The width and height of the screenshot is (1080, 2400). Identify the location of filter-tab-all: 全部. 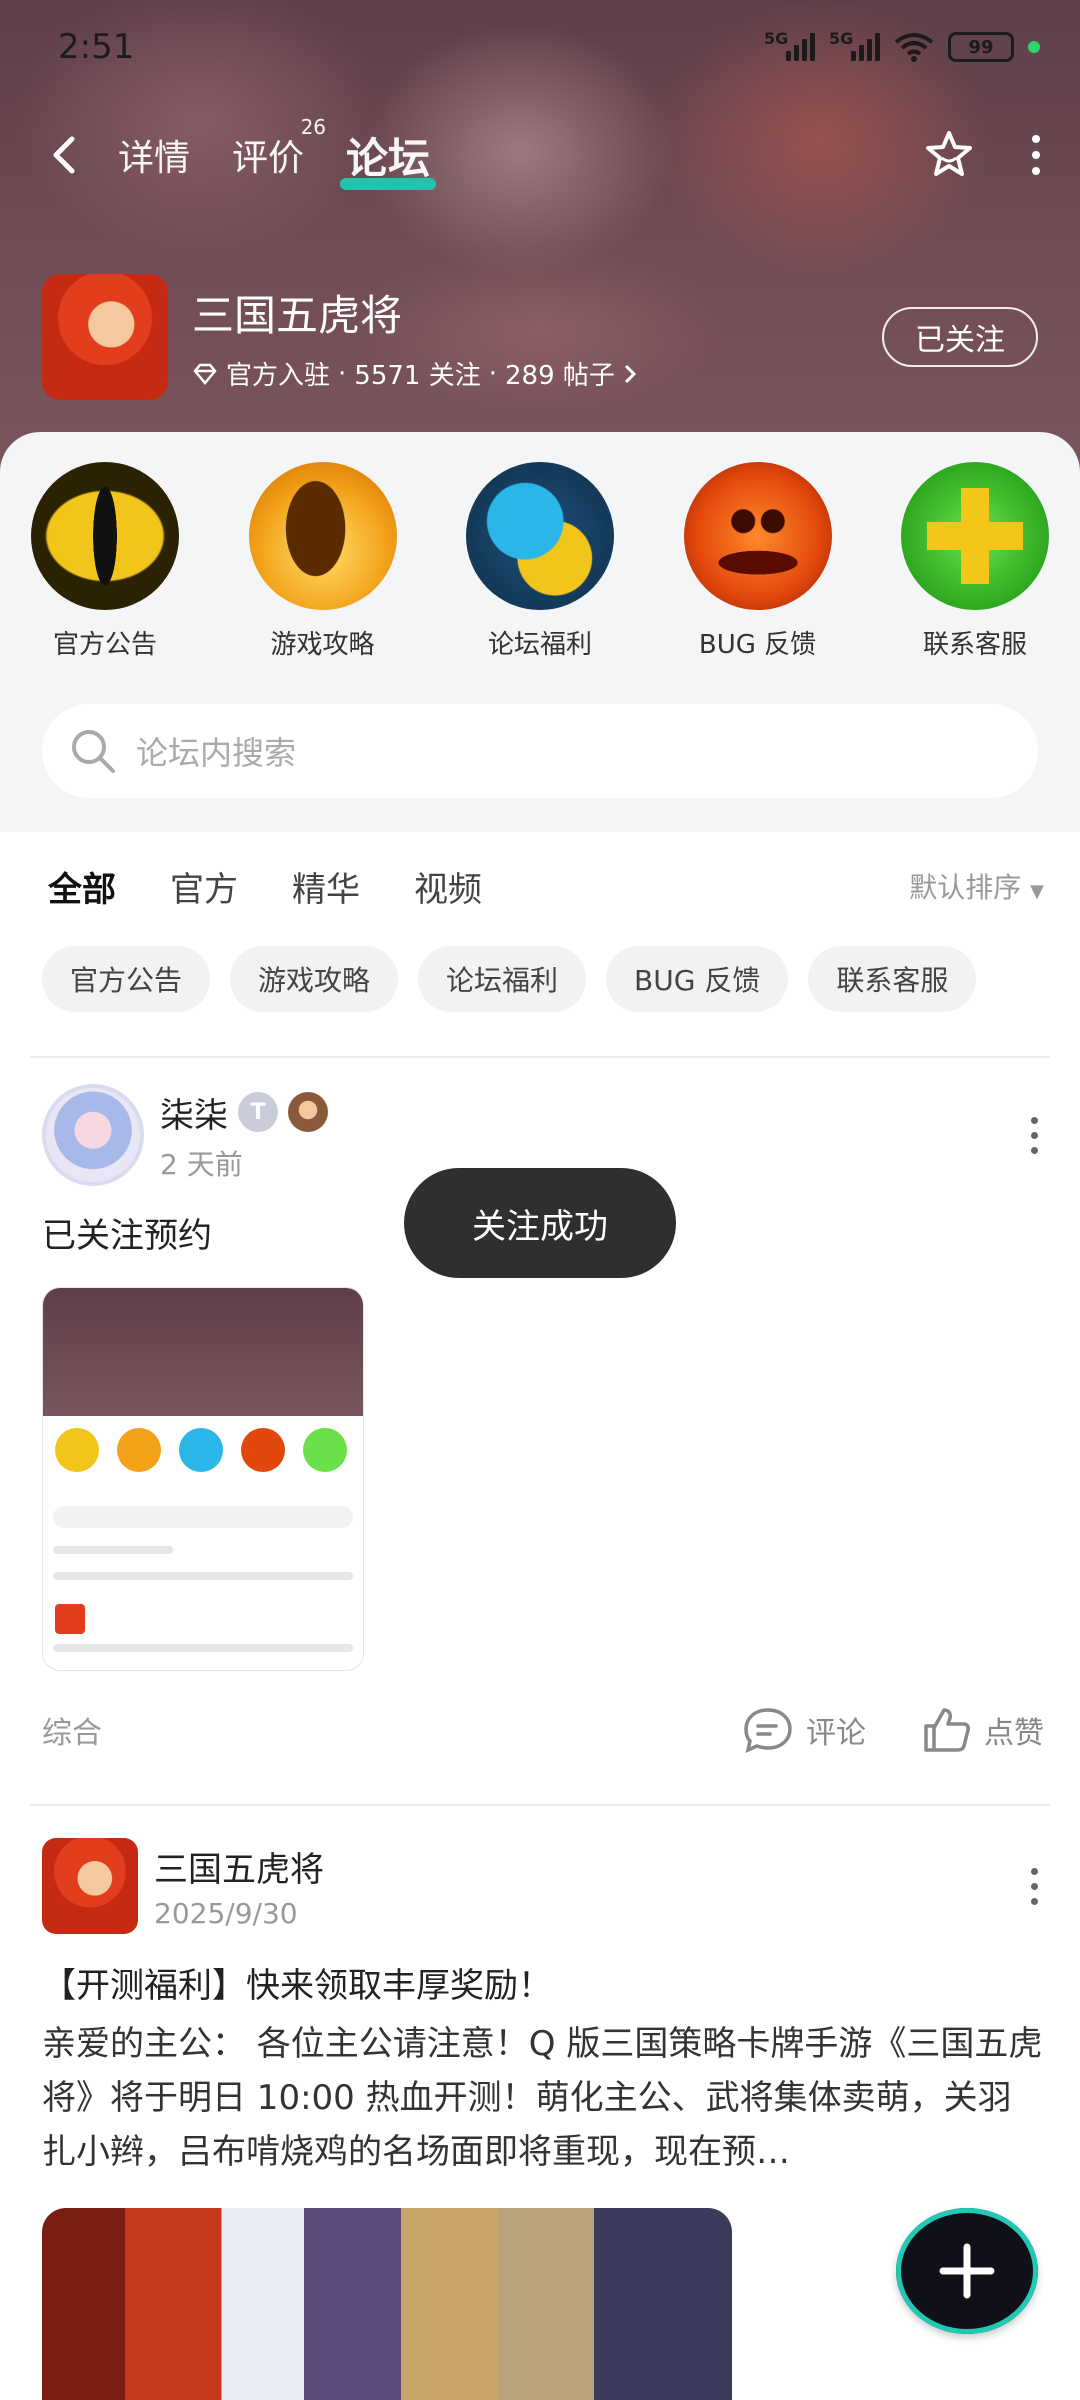
(82, 889).